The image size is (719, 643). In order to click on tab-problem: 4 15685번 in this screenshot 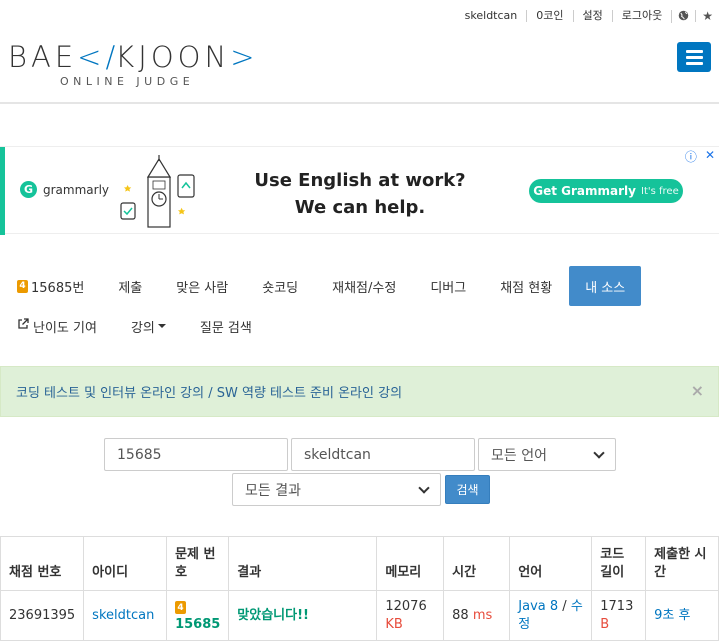, I will do `click(50, 286)`.